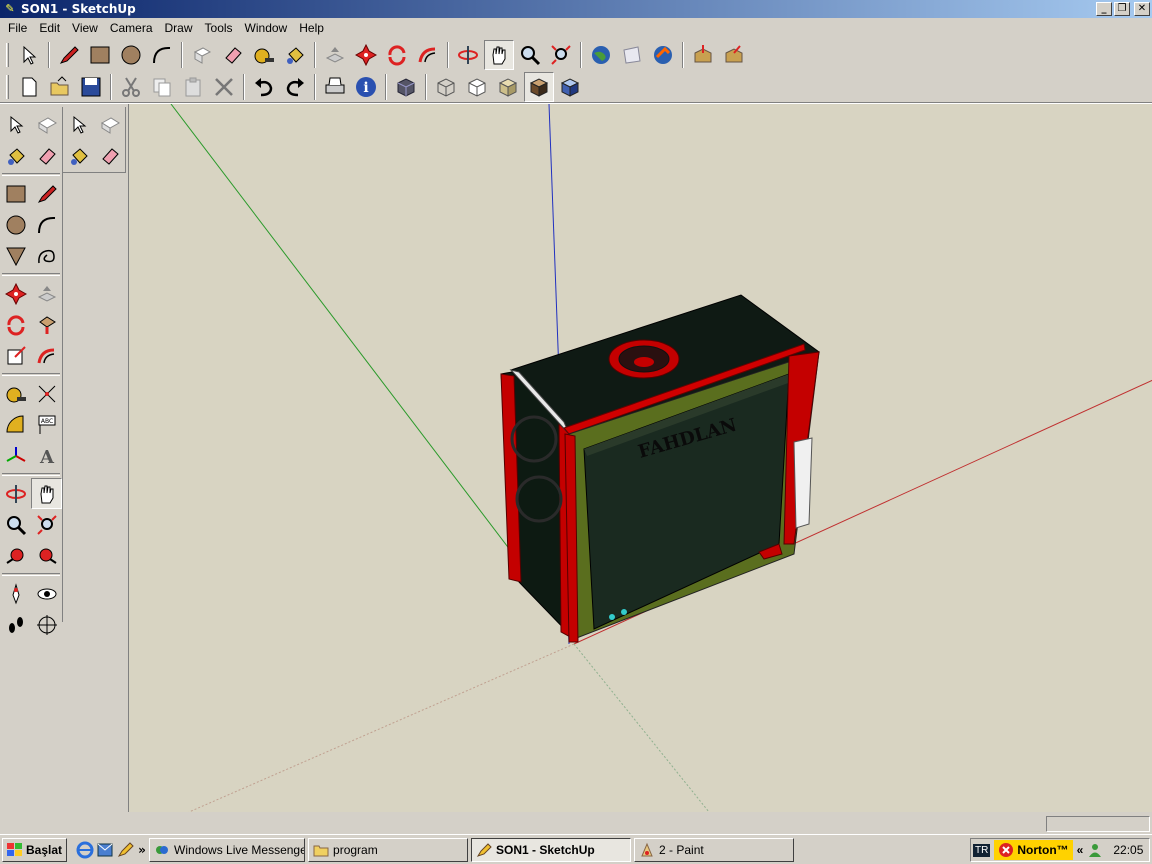 The width and height of the screenshot is (1152, 864). Describe the element at coordinates (311, 28) in the screenshot. I see `menu-help: Help` at that location.